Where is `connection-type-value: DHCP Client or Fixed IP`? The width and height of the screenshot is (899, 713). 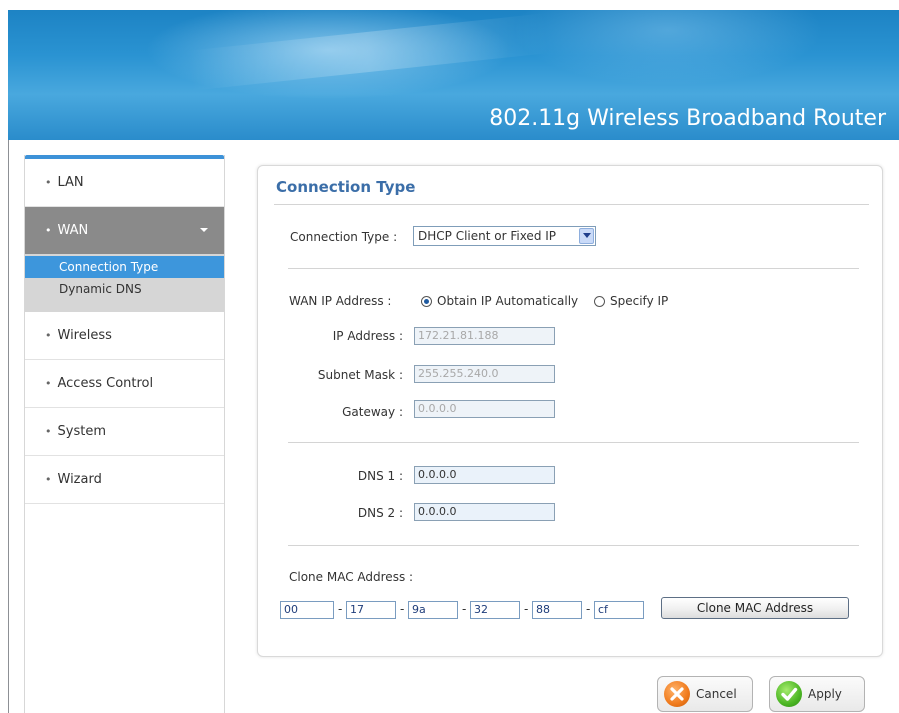 connection-type-value: DHCP Client or Fixed IP is located at coordinates (487, 236).